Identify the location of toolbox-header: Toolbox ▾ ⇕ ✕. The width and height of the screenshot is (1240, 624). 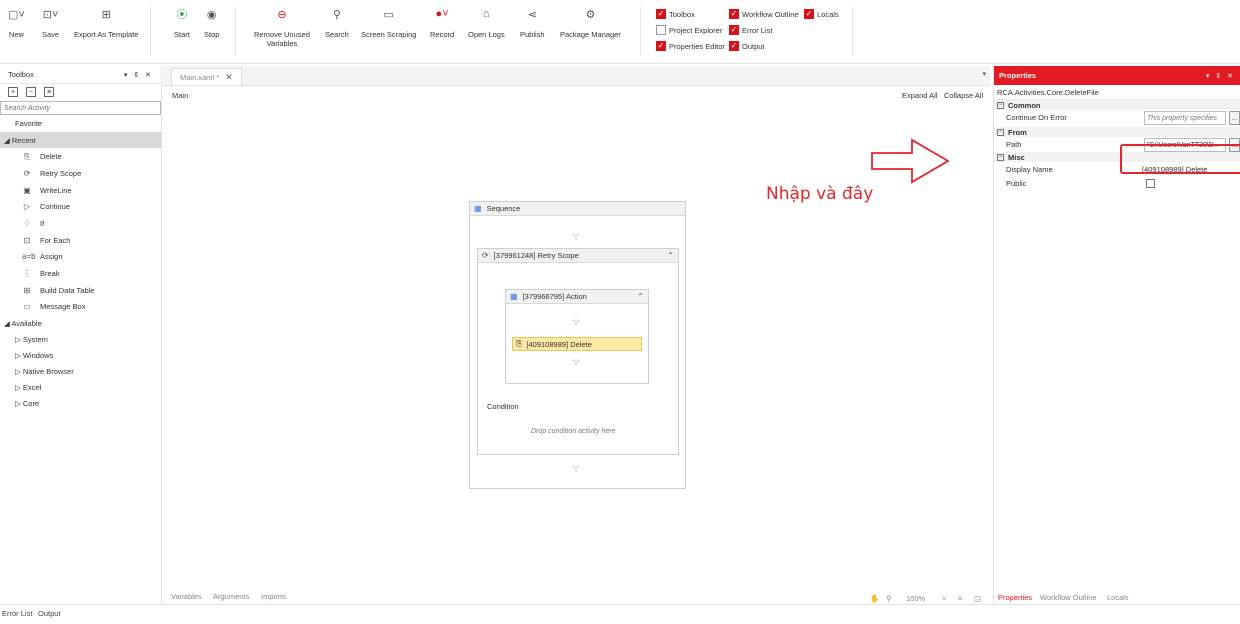
(80, 75).